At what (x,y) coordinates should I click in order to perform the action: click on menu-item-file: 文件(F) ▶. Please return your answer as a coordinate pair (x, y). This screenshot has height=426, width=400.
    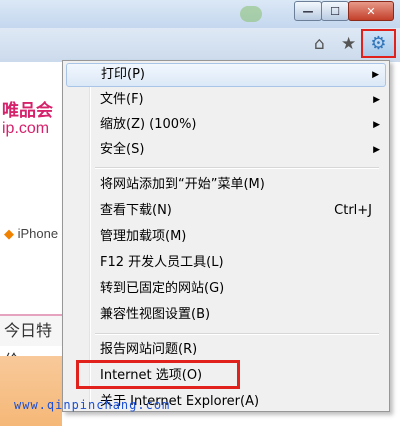
    Looking at the image, I should click on (226, 100).